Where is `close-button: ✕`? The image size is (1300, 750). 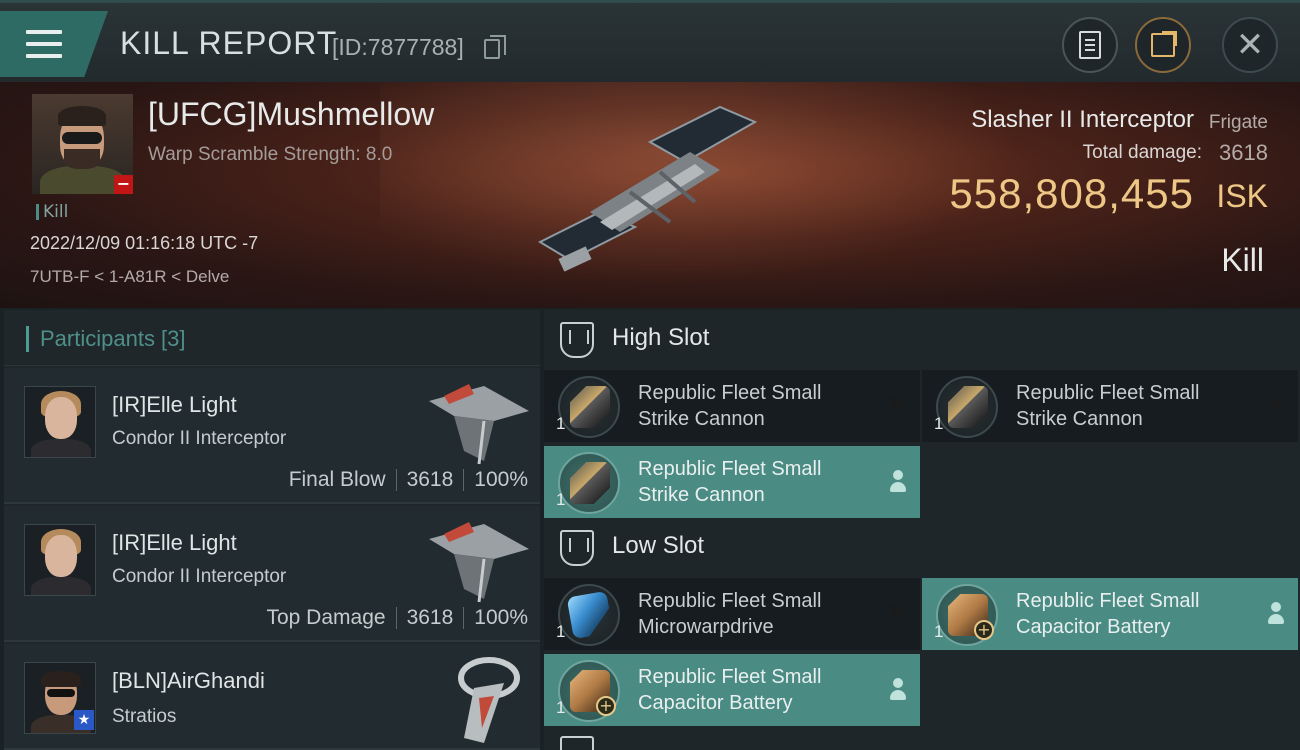 close-button: ✕ is located at coordinates (1250, 45).